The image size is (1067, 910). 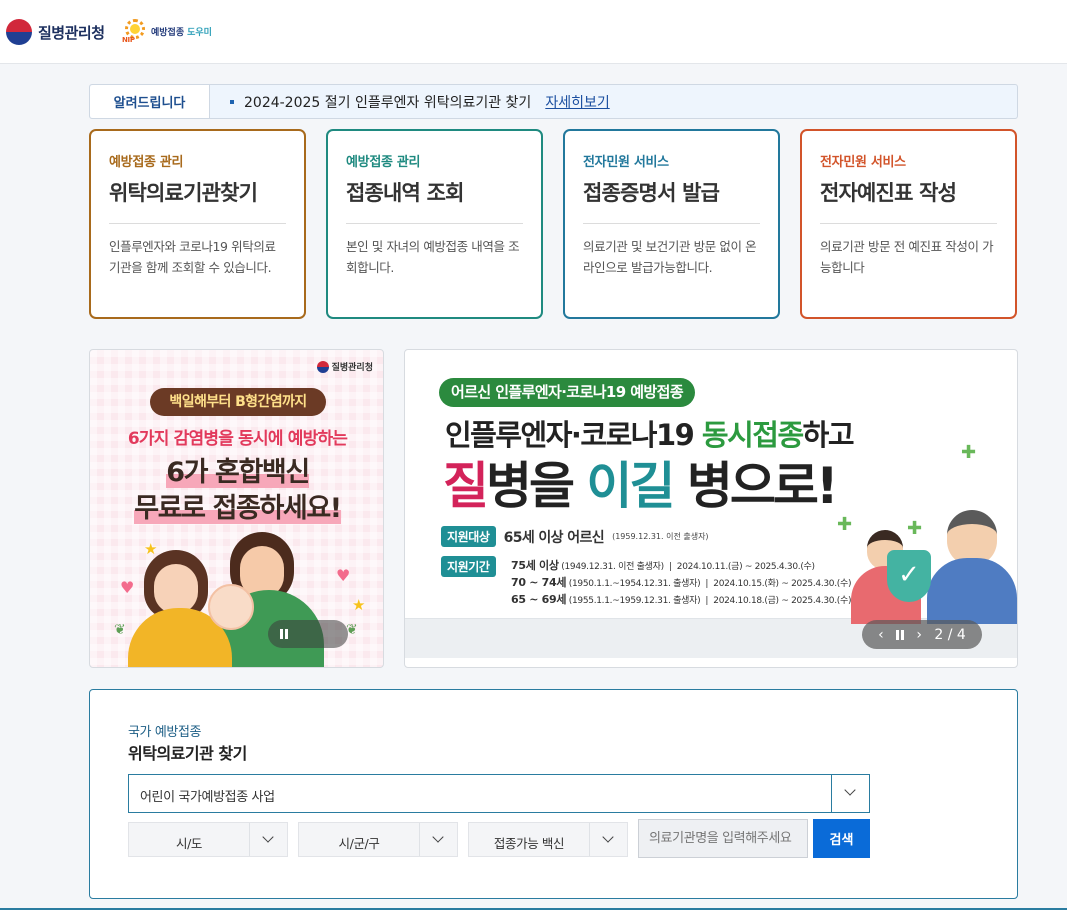 I want to click on banner-headline2: 질병을 이길 병으로!, so click(x=641, y=482).